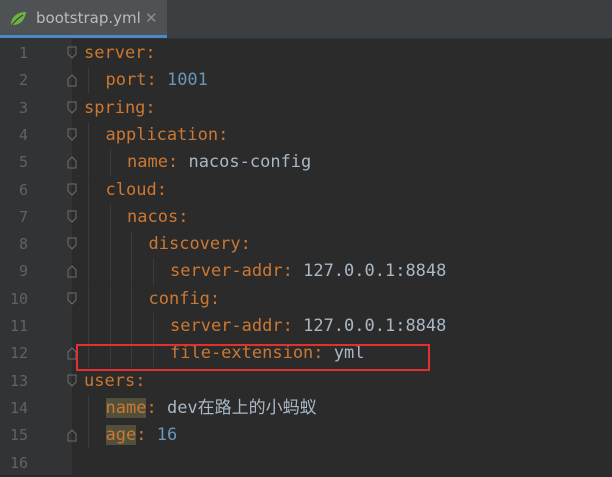 This screenshot has width=612, height=477. I want to click on code-text: cloud:, so click(136, 190).